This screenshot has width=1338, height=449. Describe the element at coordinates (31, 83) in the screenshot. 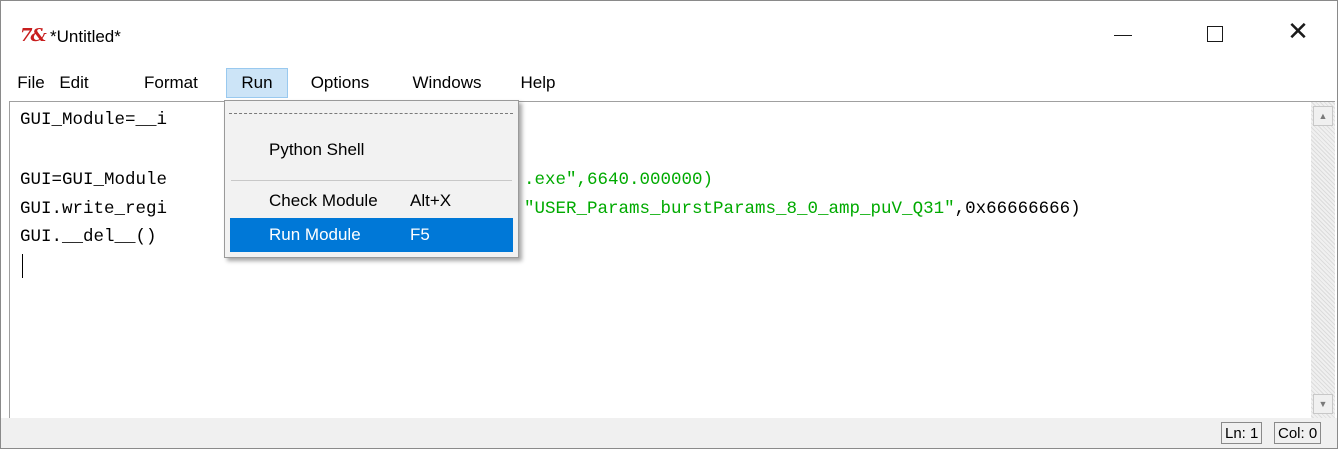

I see `menu-file: File` at that location.